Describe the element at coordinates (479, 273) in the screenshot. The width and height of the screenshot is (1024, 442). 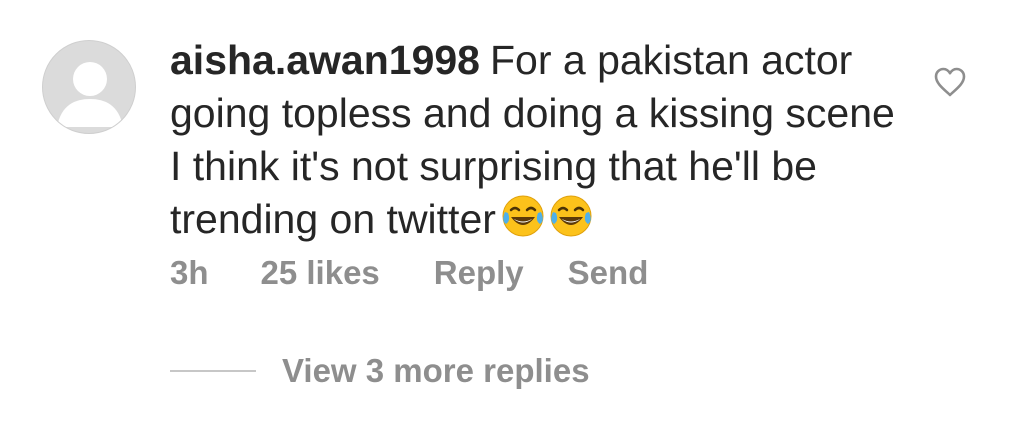
I see `reply-button: Reply` at that location.